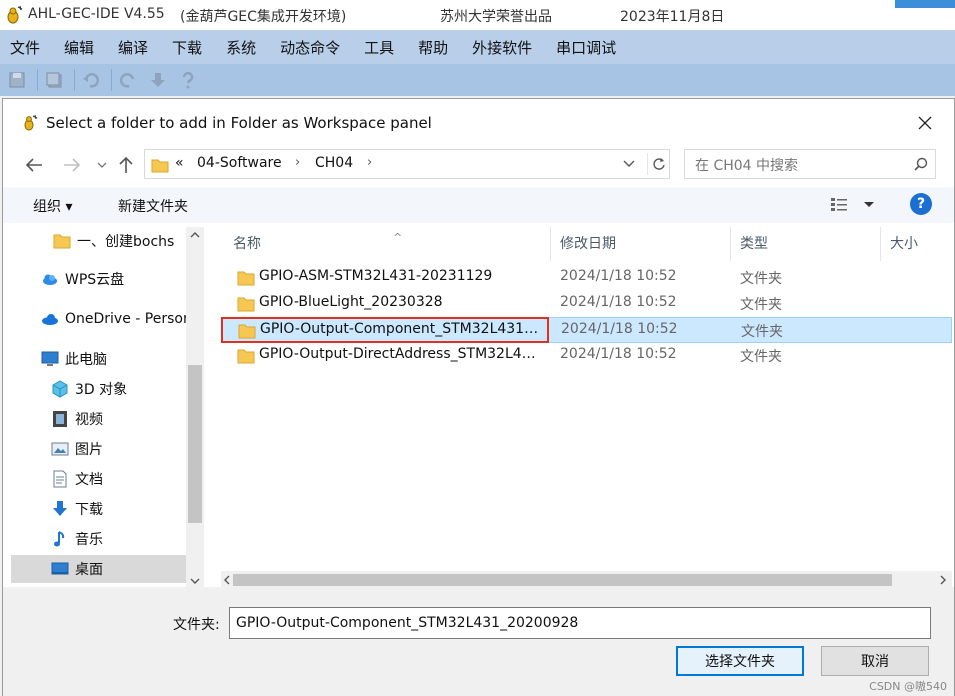 The height and width of the screenshot is (696, 955). I want to click on column-header-name: ^ 名称, so click(317, 246).